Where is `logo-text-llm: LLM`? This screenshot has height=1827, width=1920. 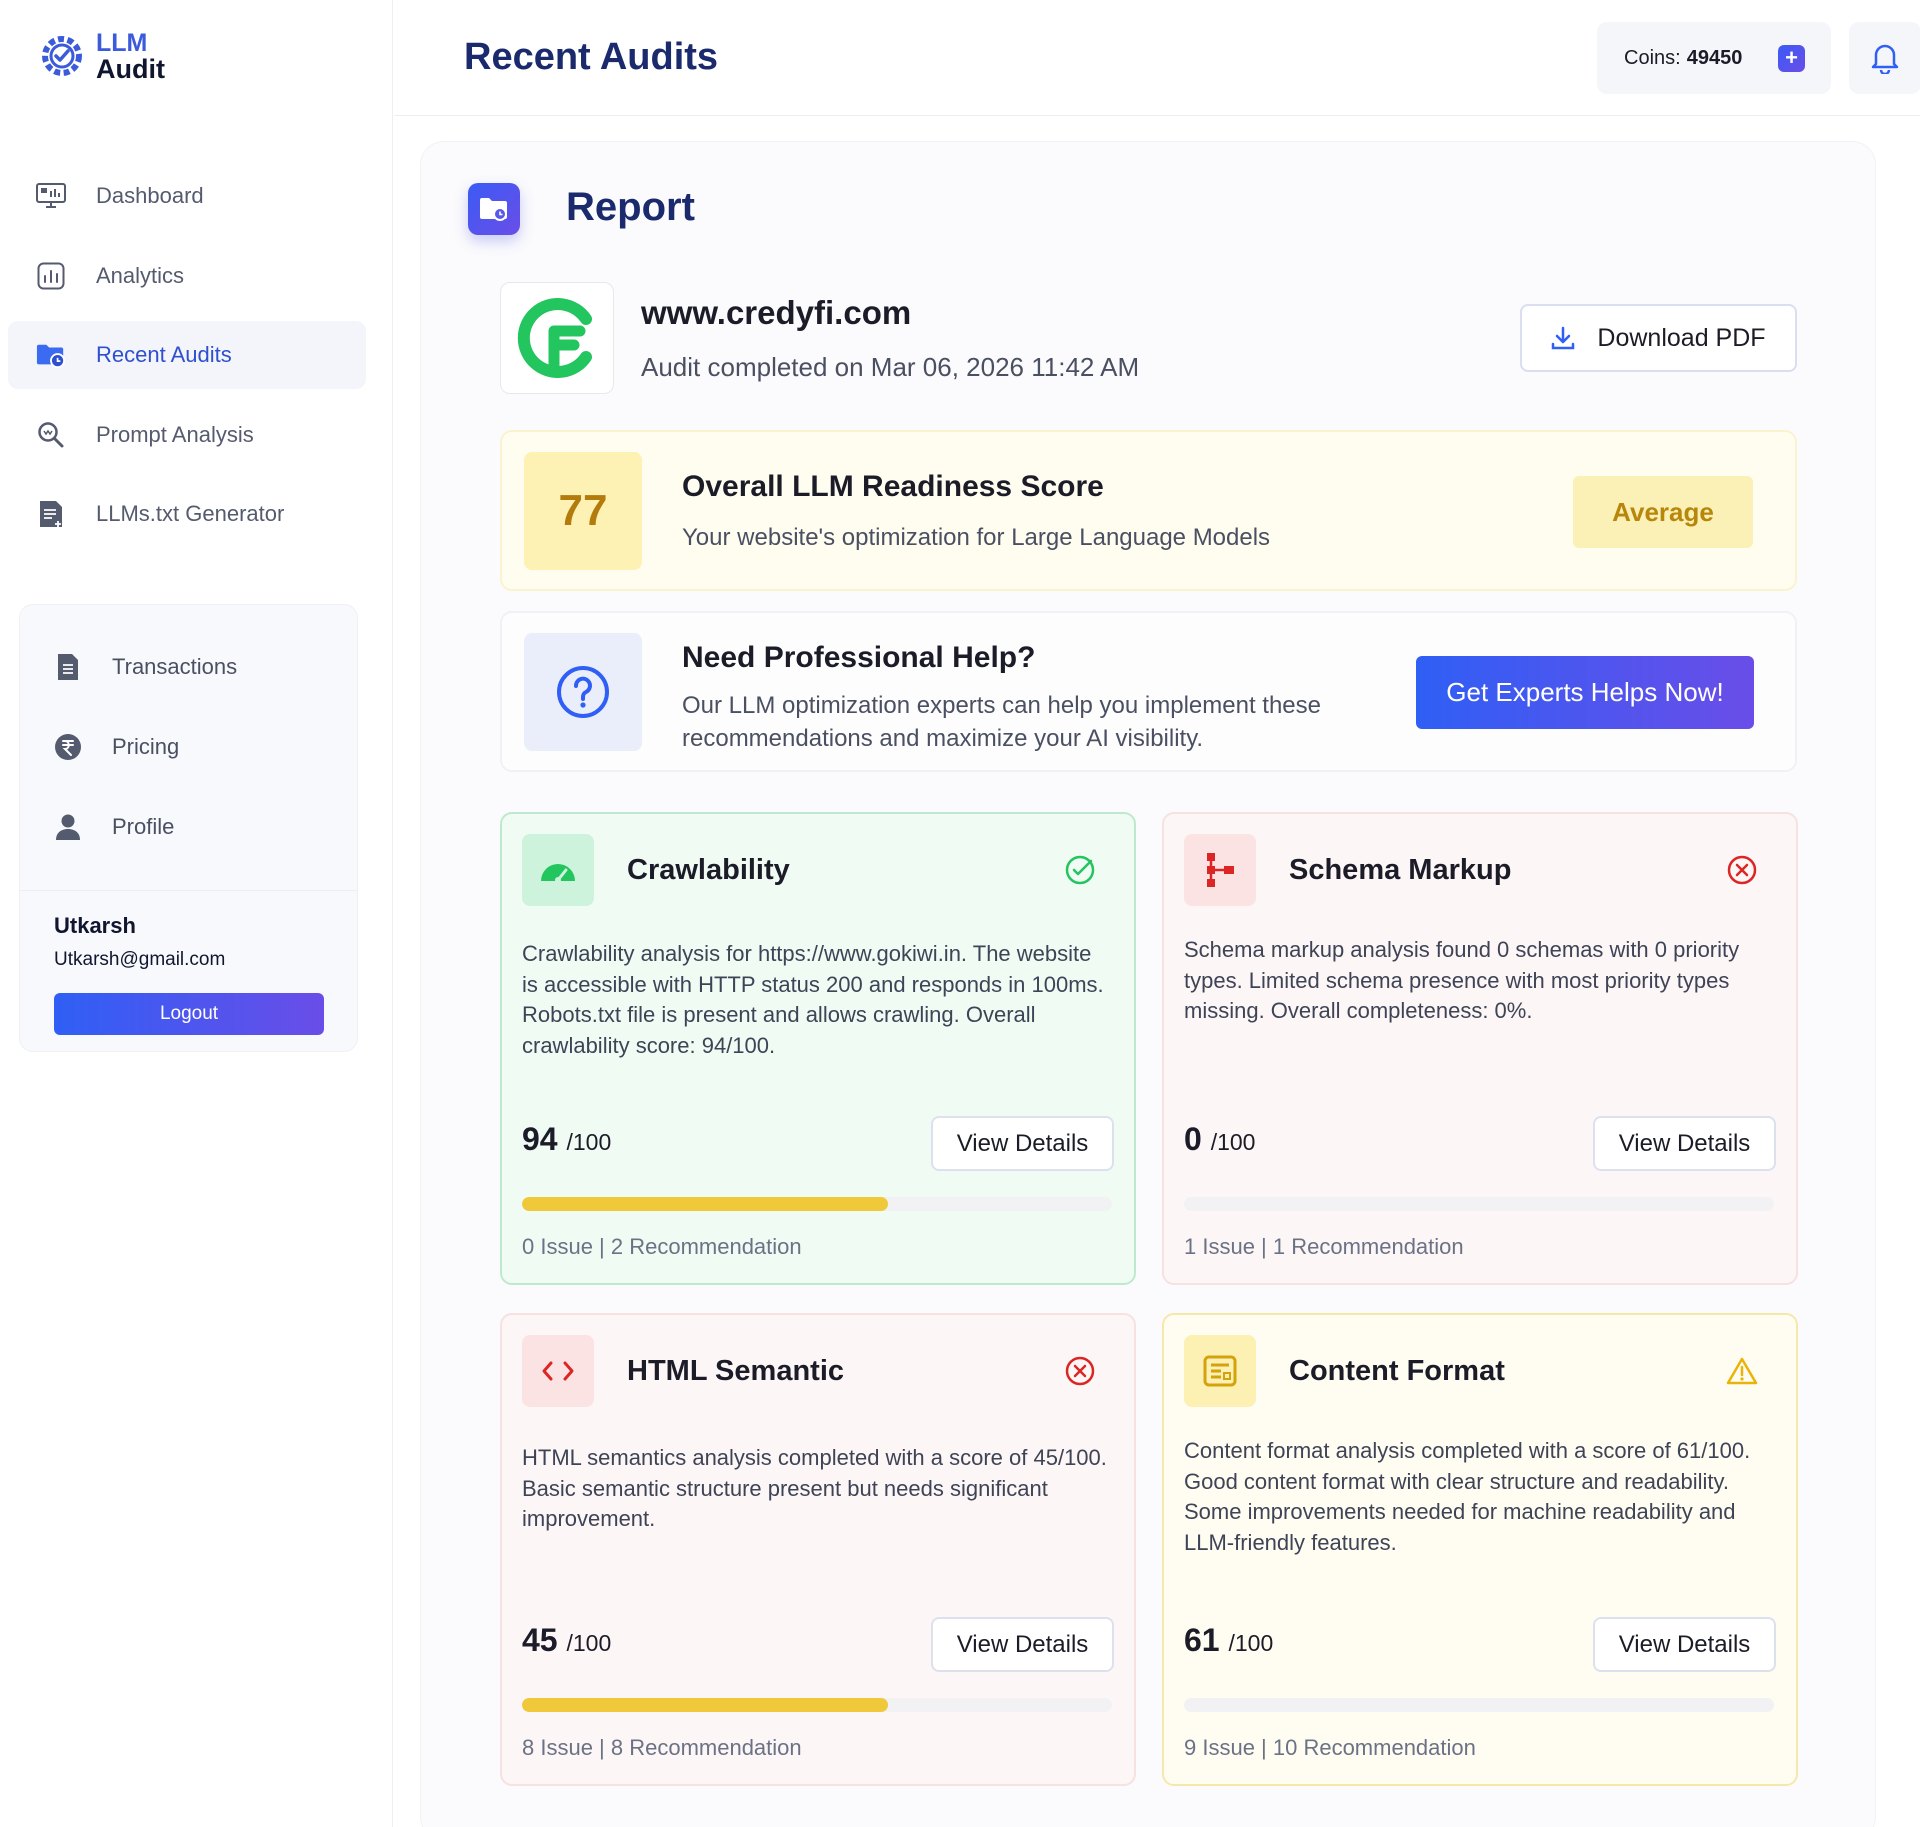
logo-text-llm: LLM is located at coordinates (122, 43).